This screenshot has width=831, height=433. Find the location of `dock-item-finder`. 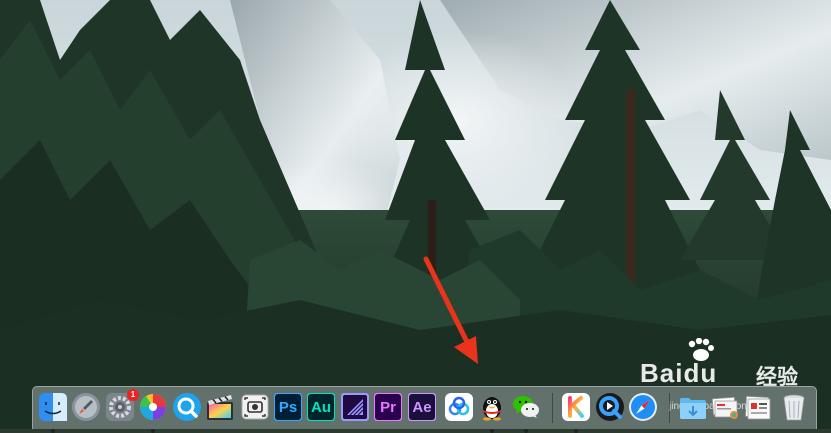

dock-item-finder is located at coordinates (53, 412).